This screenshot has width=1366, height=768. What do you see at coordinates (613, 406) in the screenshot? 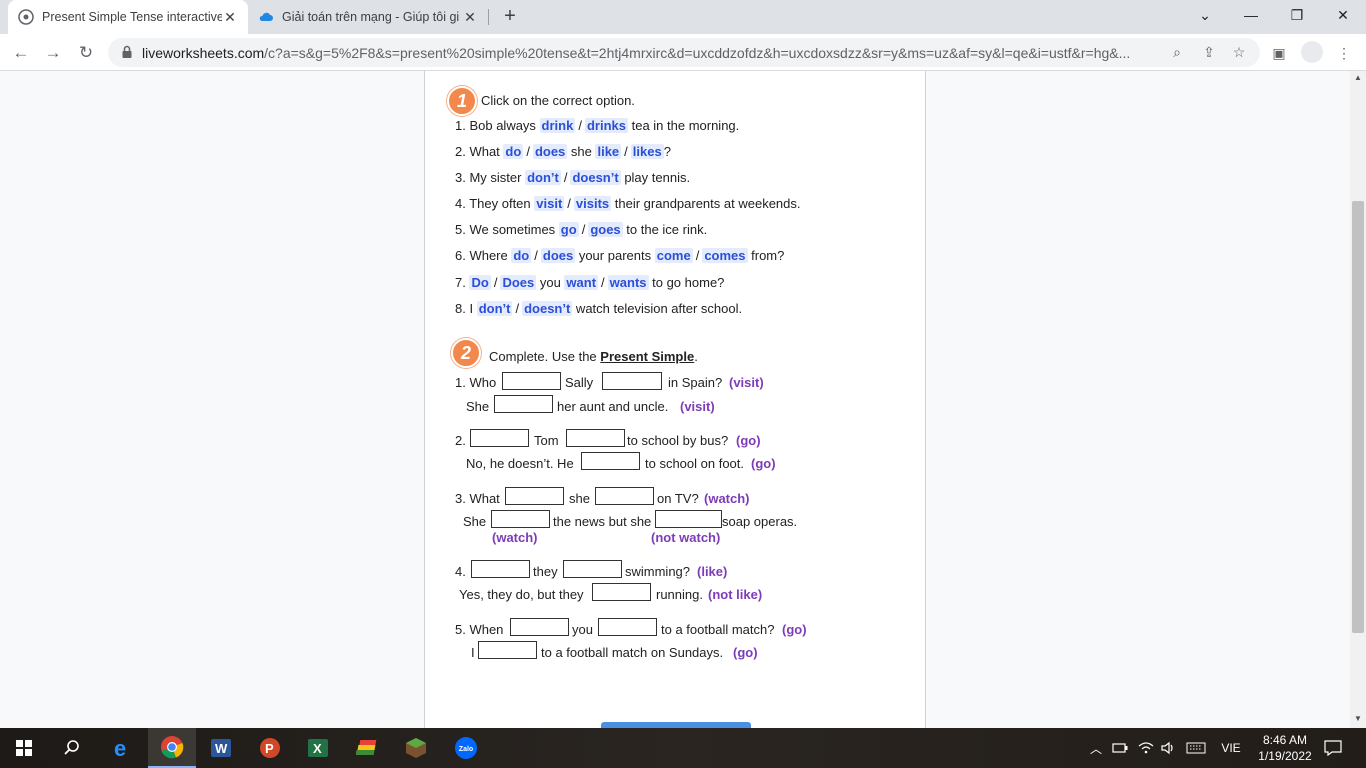
I see `q1-reply-b: her aunt and uncle.` at bounding box center [613, 406].